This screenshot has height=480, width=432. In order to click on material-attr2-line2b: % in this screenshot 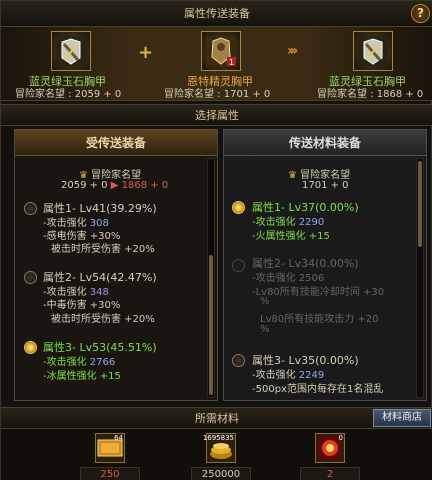, I will do `click(265, 301)`.